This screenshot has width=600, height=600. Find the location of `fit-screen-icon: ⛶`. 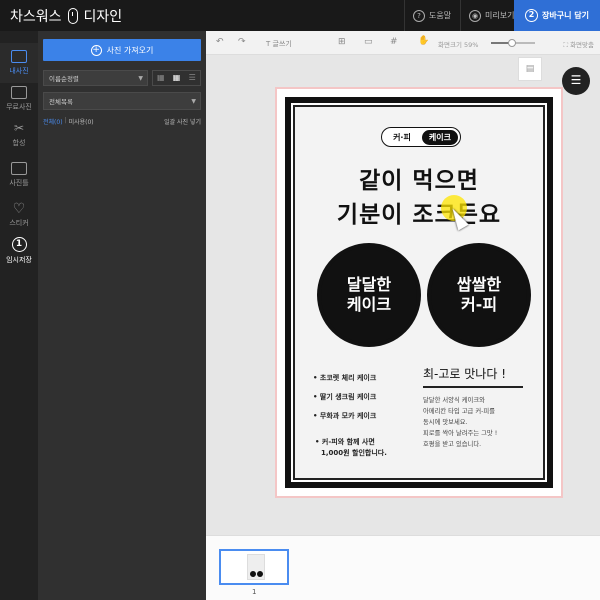

fit-screen-icon: ⛶ is located at coordinates (565, 45).